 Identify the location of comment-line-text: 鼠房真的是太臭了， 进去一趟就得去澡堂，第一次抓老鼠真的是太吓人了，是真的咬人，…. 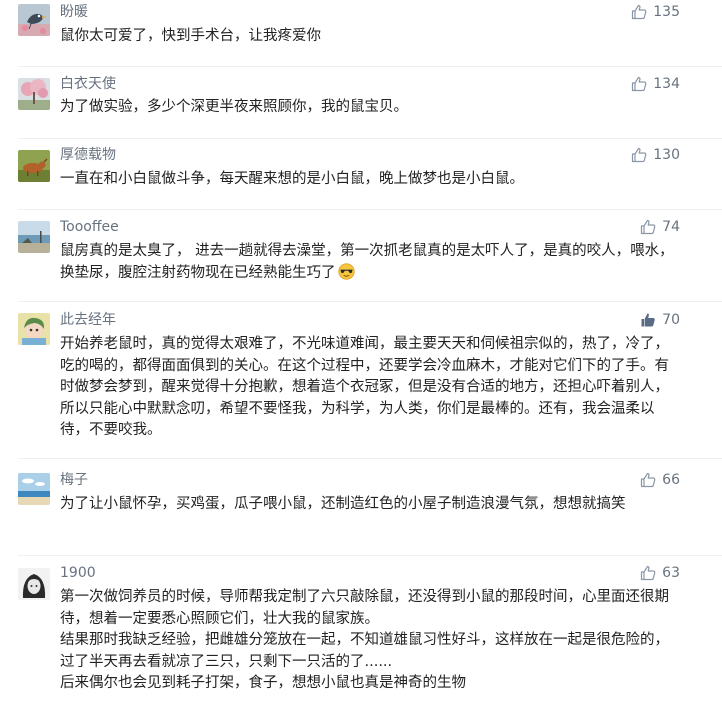
(367, 262).